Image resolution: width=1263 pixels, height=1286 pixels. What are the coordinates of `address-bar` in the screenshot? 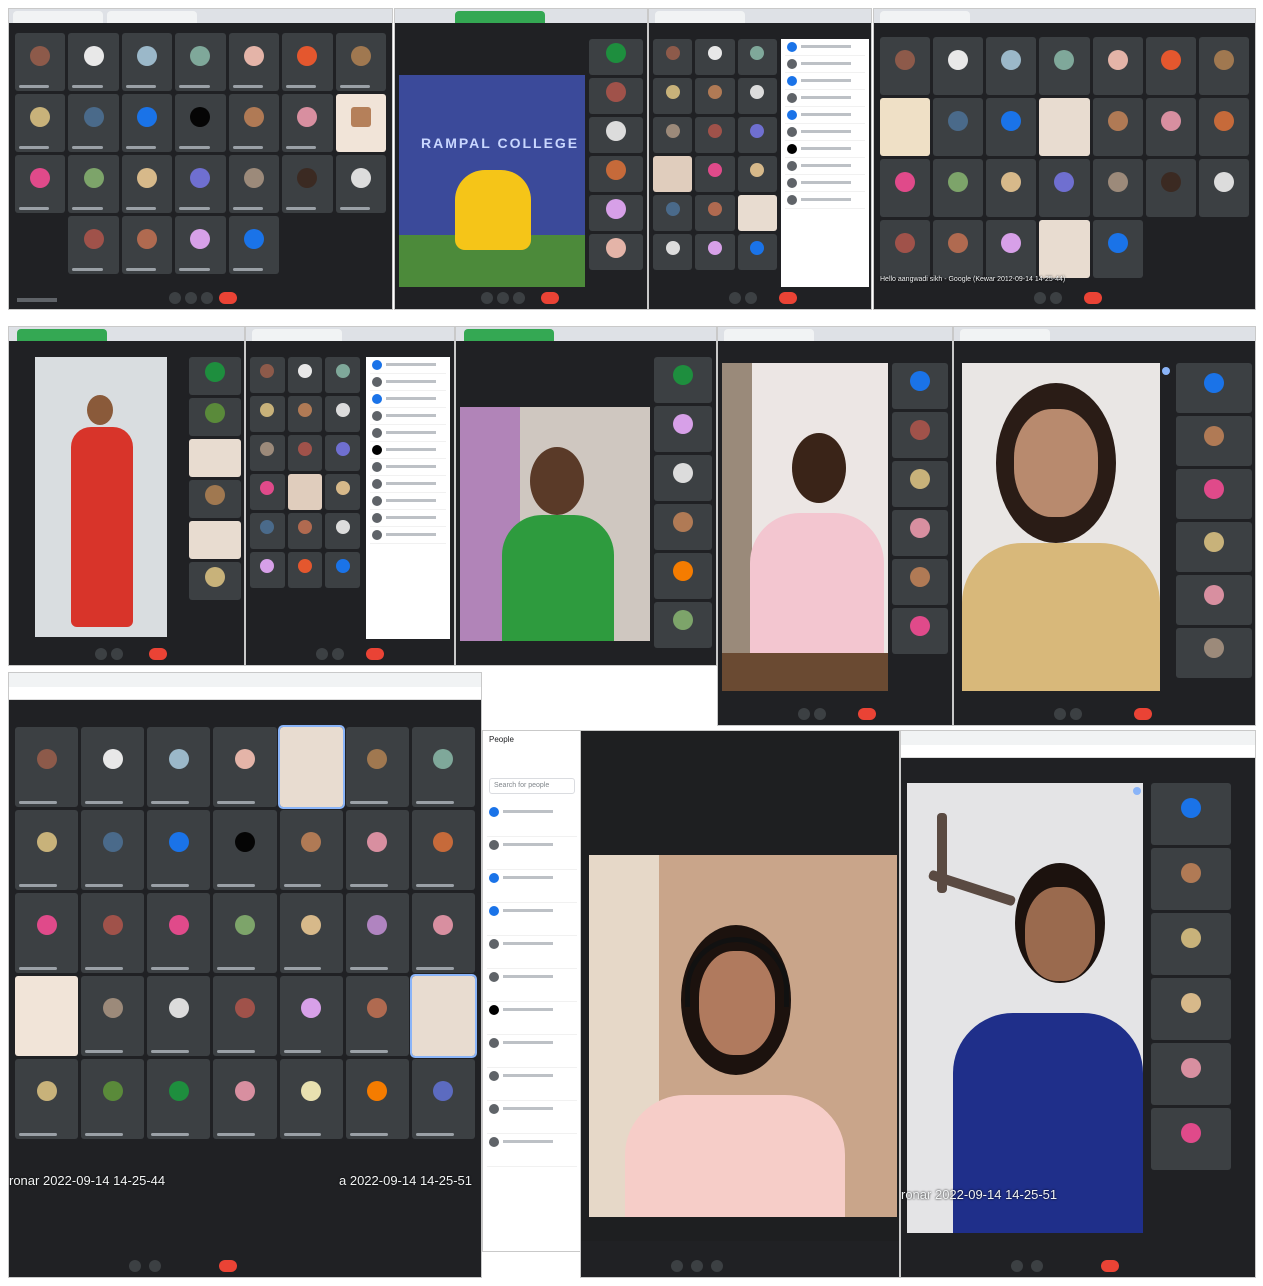 It's located at (1078, 751).